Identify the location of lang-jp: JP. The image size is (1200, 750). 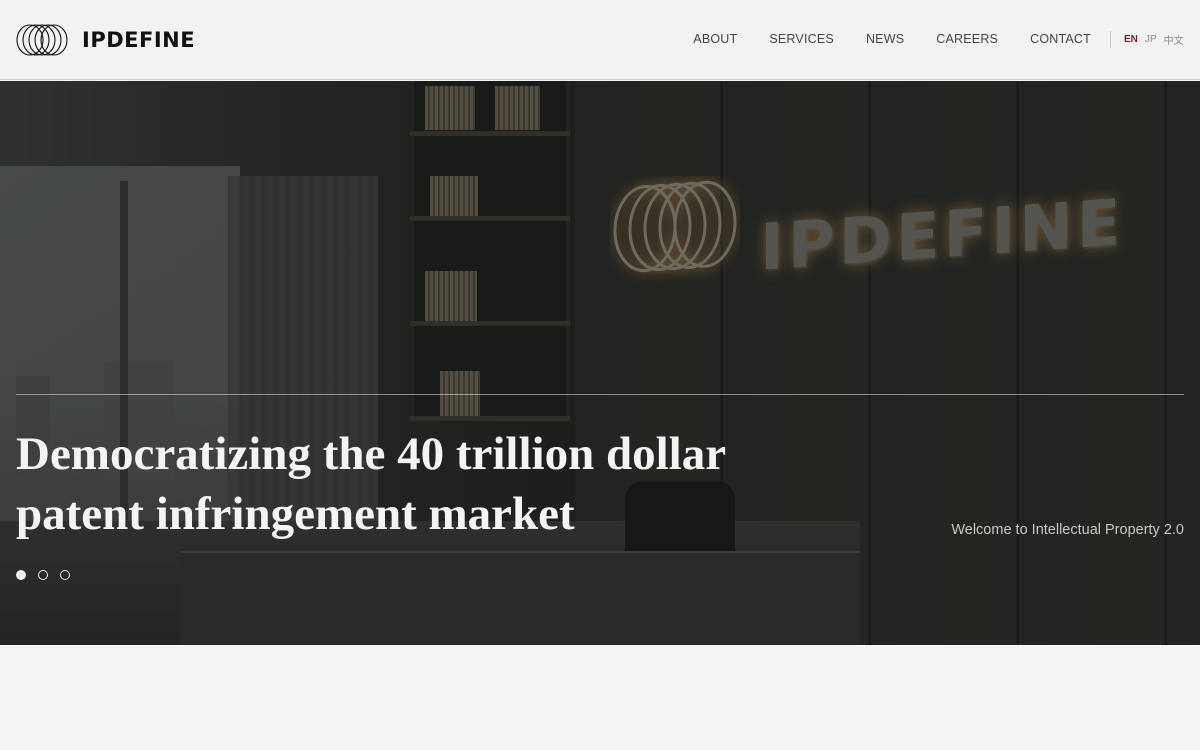
(1151, 39).